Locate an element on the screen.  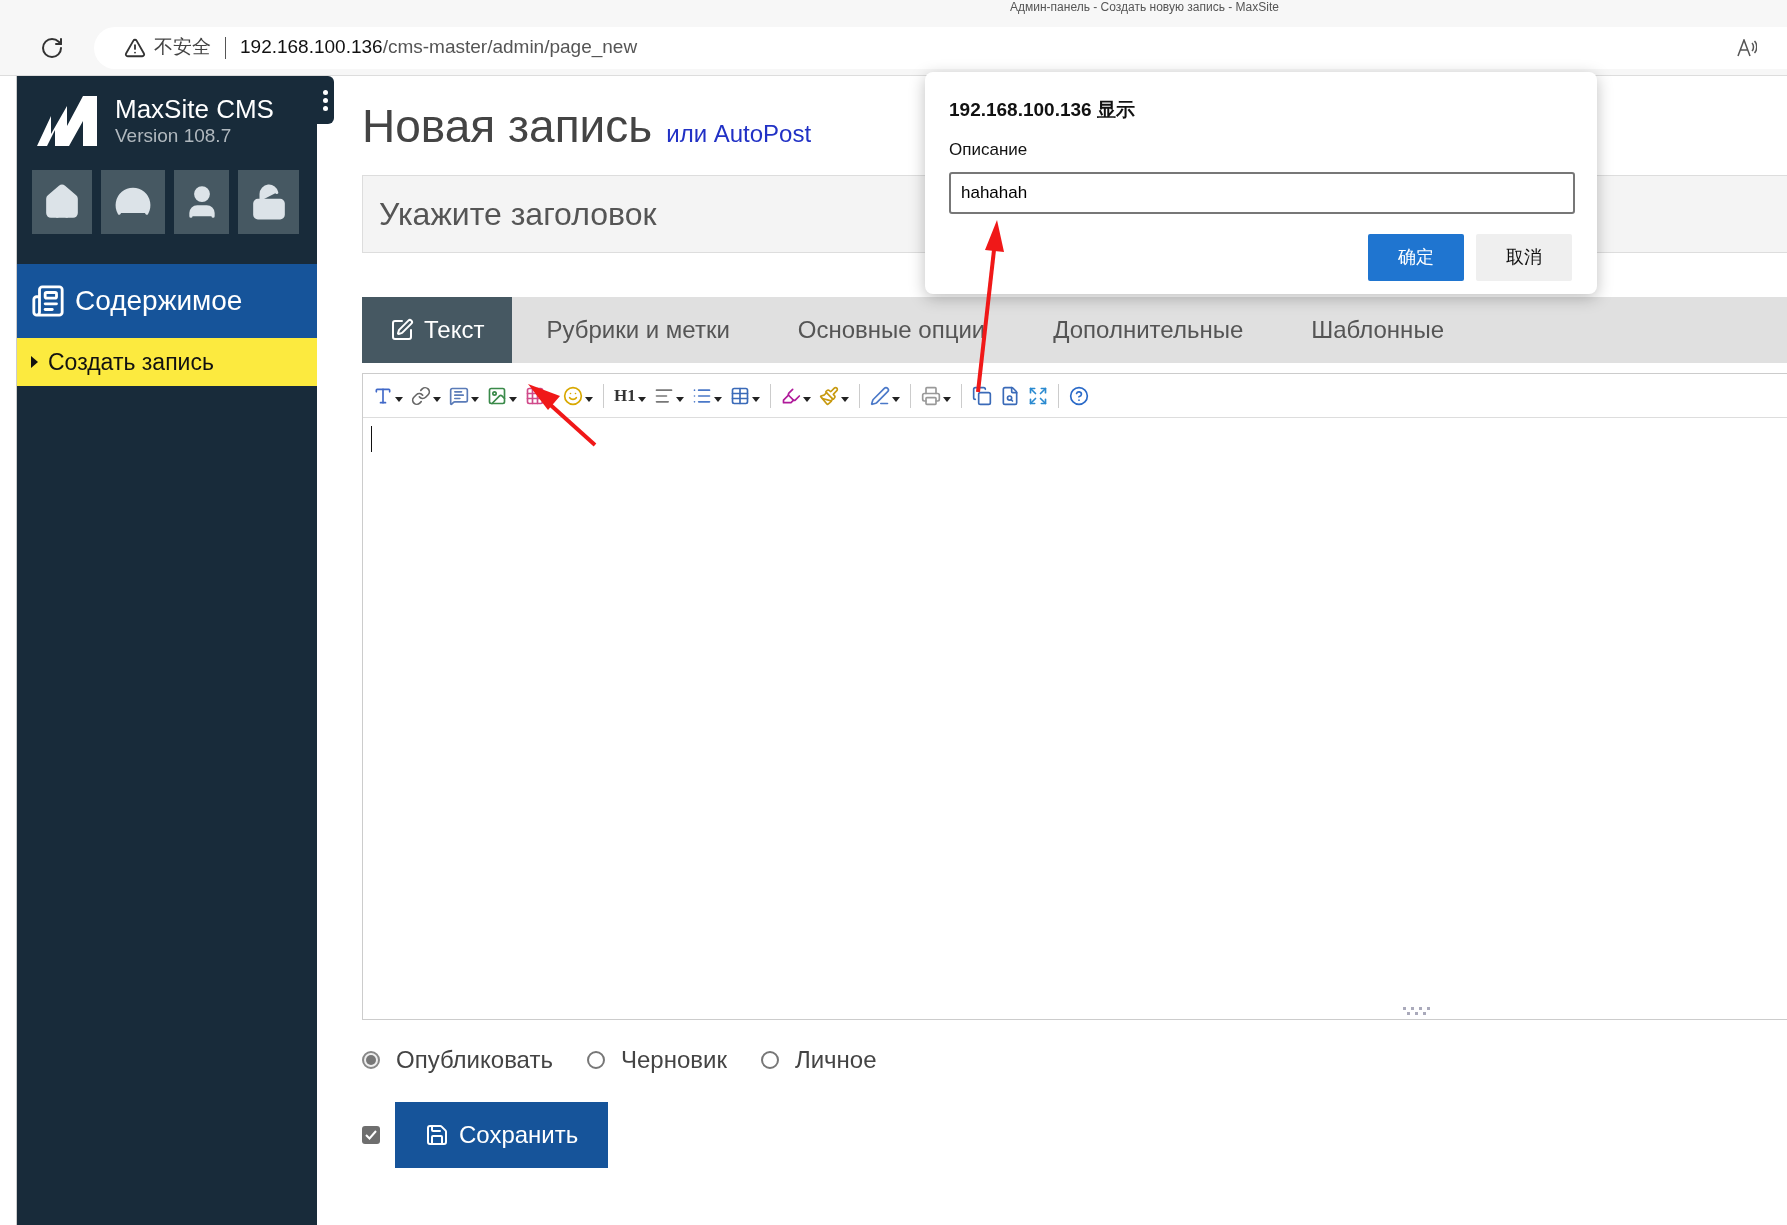
page-heading: Новая запись is located at coordinates (507, 126).